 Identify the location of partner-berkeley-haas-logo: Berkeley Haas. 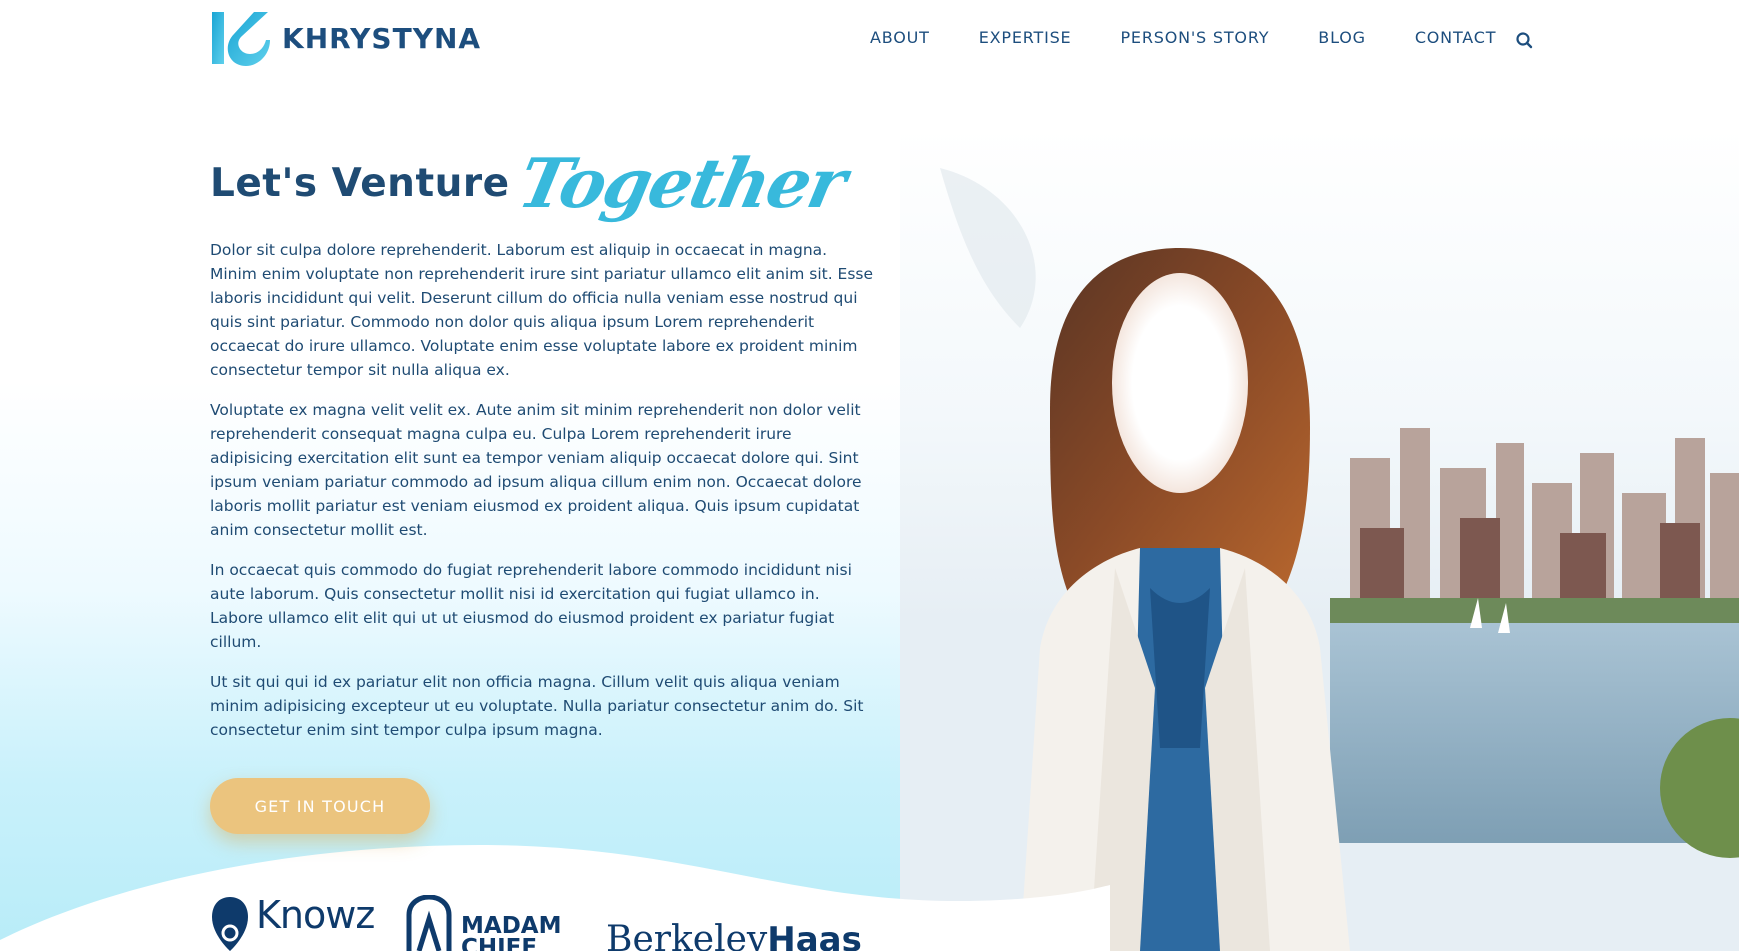
(734, 923).